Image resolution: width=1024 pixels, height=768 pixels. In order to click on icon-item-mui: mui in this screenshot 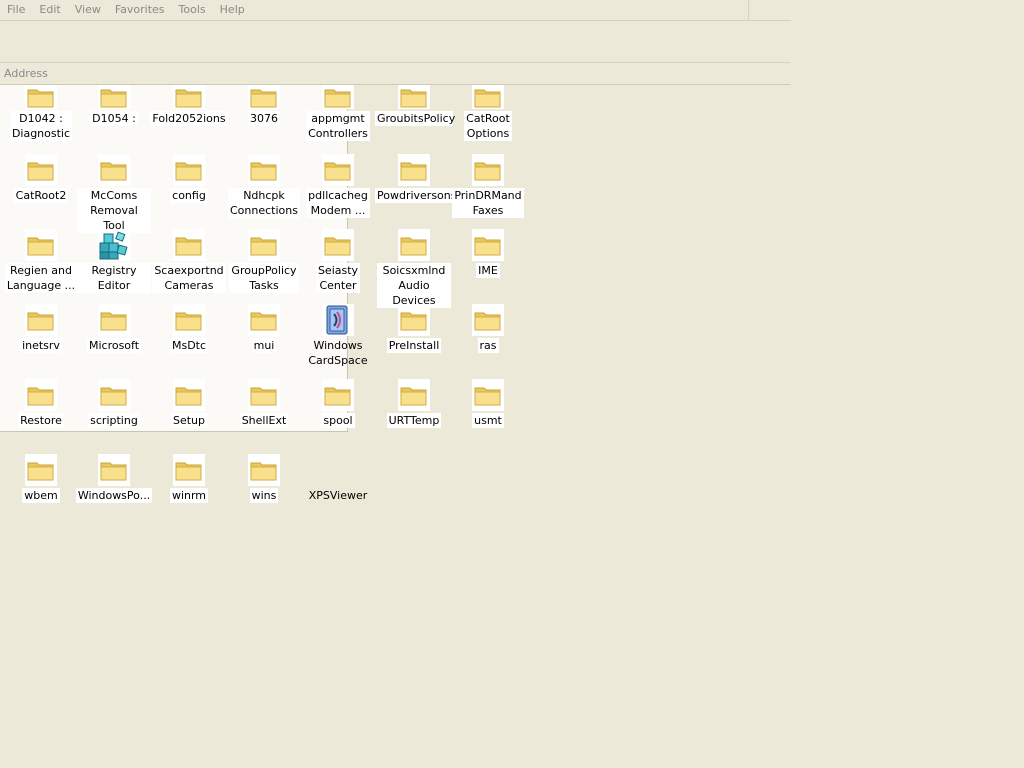, I will do `click(264, 328)`.